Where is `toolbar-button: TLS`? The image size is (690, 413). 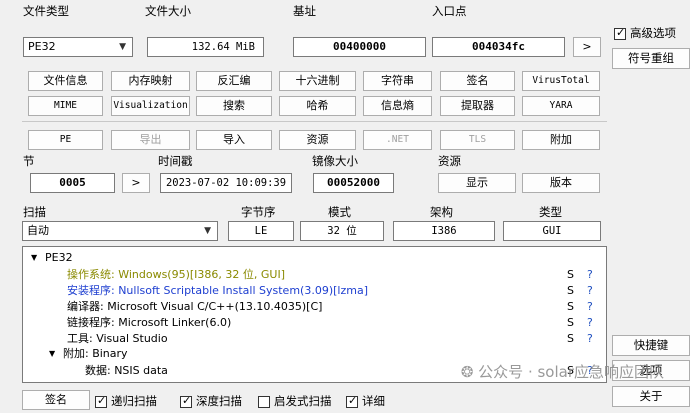
toolbar-button: TLS is located at coordinates (477, 140).